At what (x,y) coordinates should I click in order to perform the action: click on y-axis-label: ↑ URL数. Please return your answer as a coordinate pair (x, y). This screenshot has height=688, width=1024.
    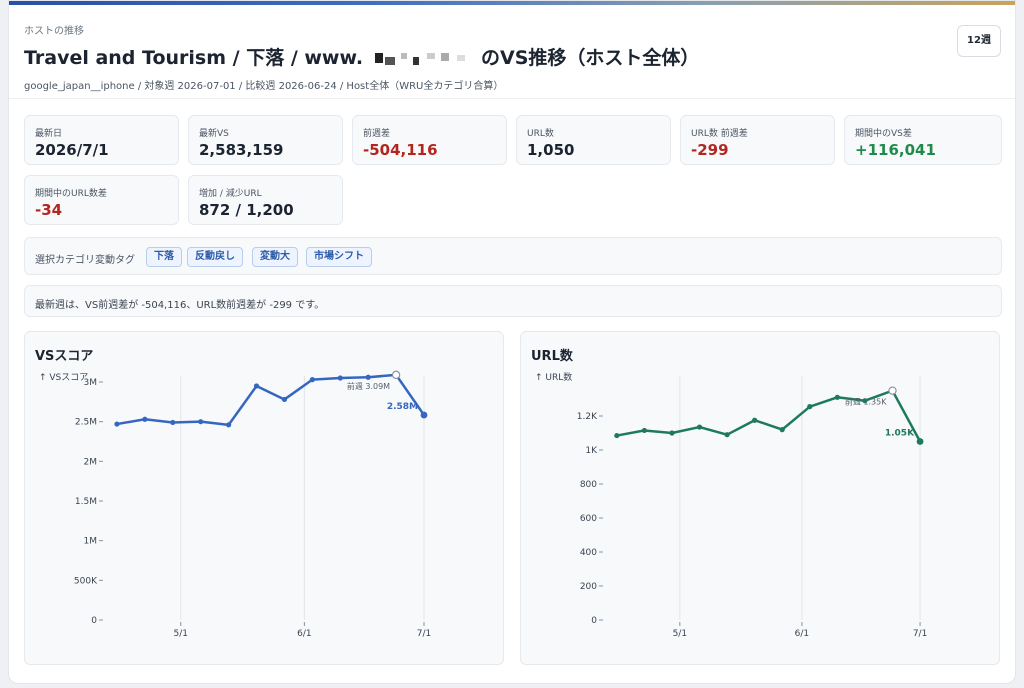
    Looking at the image, I should click on (553, 377).